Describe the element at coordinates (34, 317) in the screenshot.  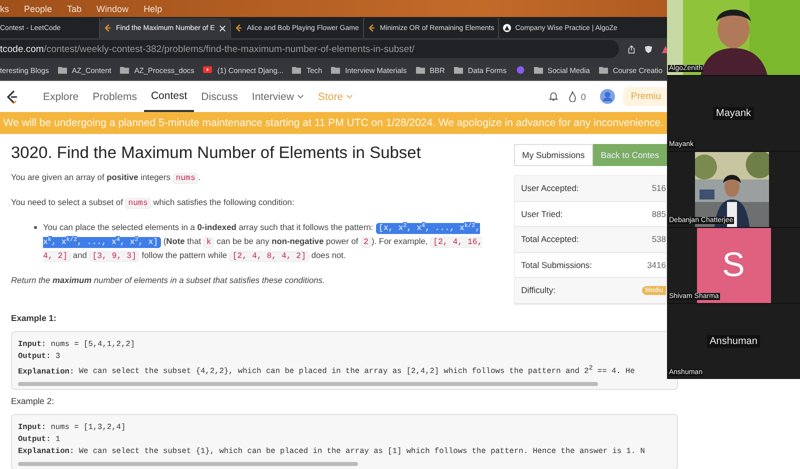
I see `example-heading: Example 1:` at that location.